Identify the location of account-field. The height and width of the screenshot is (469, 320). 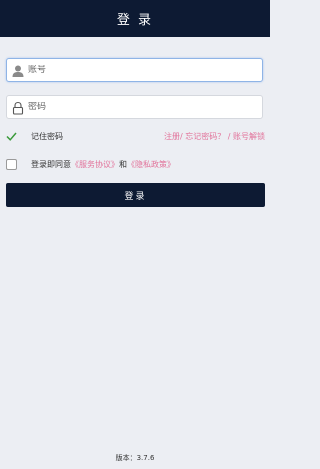
(134, 70).